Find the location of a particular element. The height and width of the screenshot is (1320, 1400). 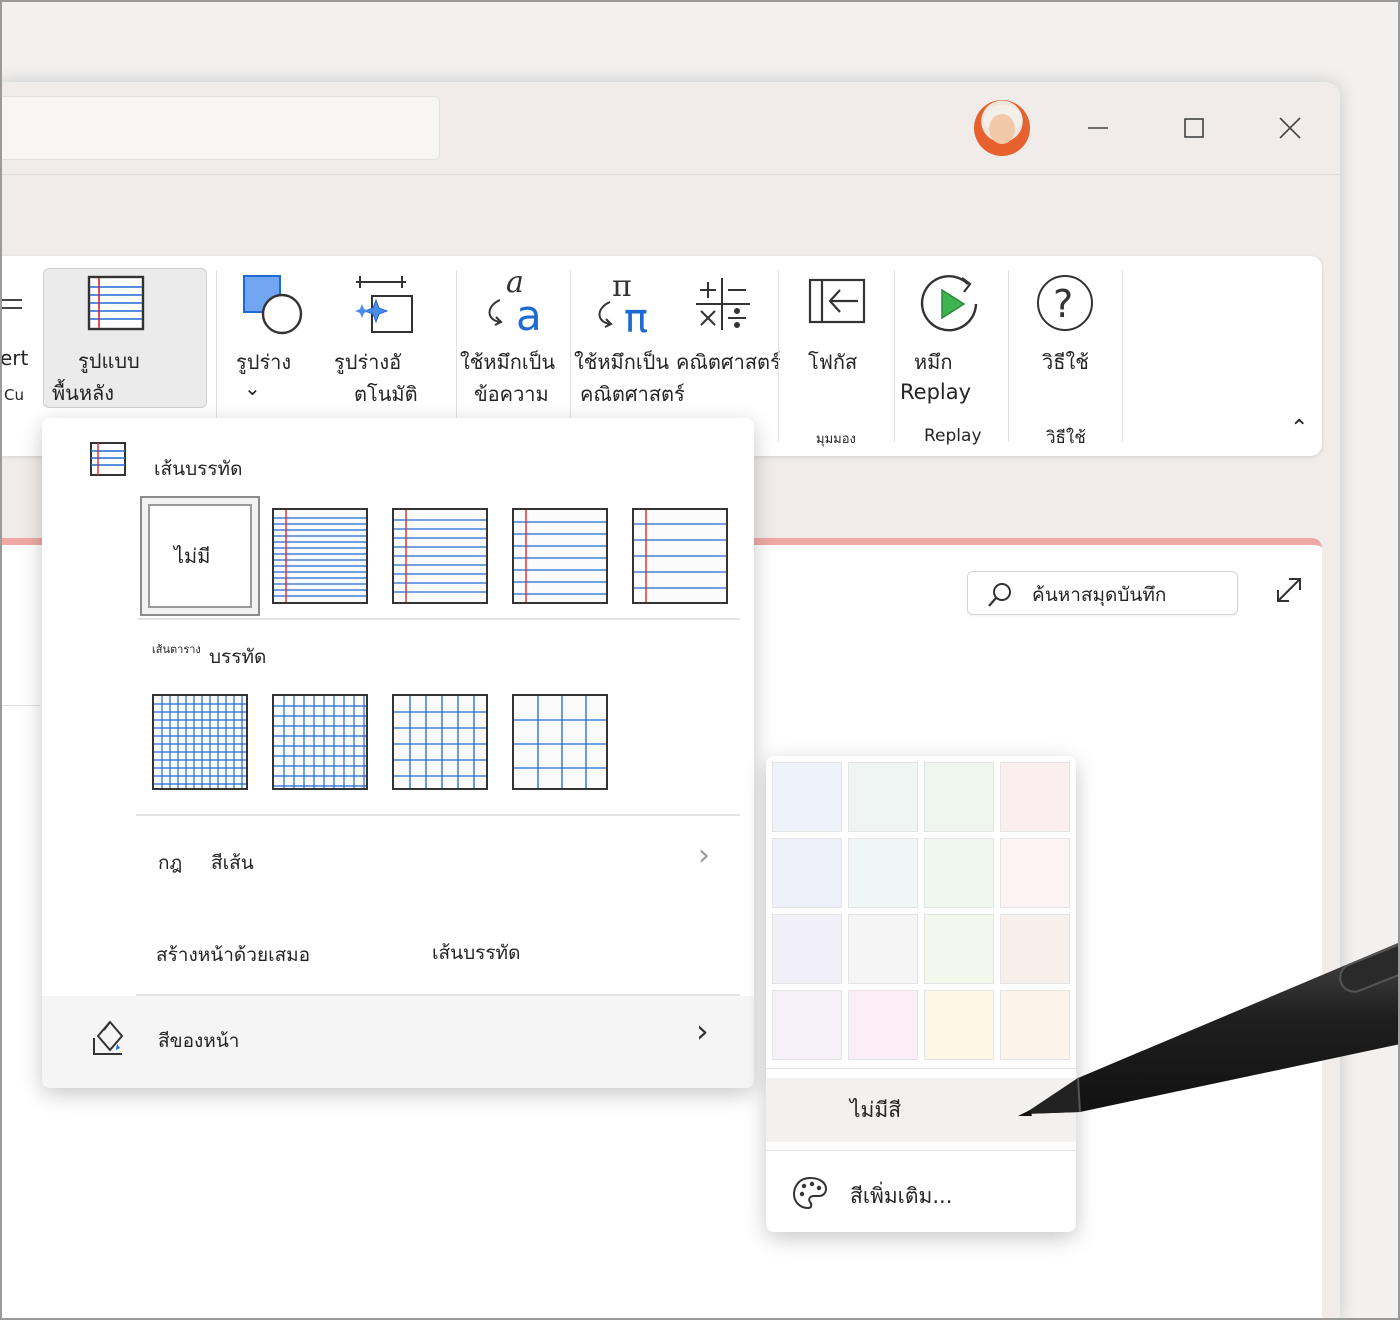

ink-to-math-icon: π π is located at coordinates (623, 304).